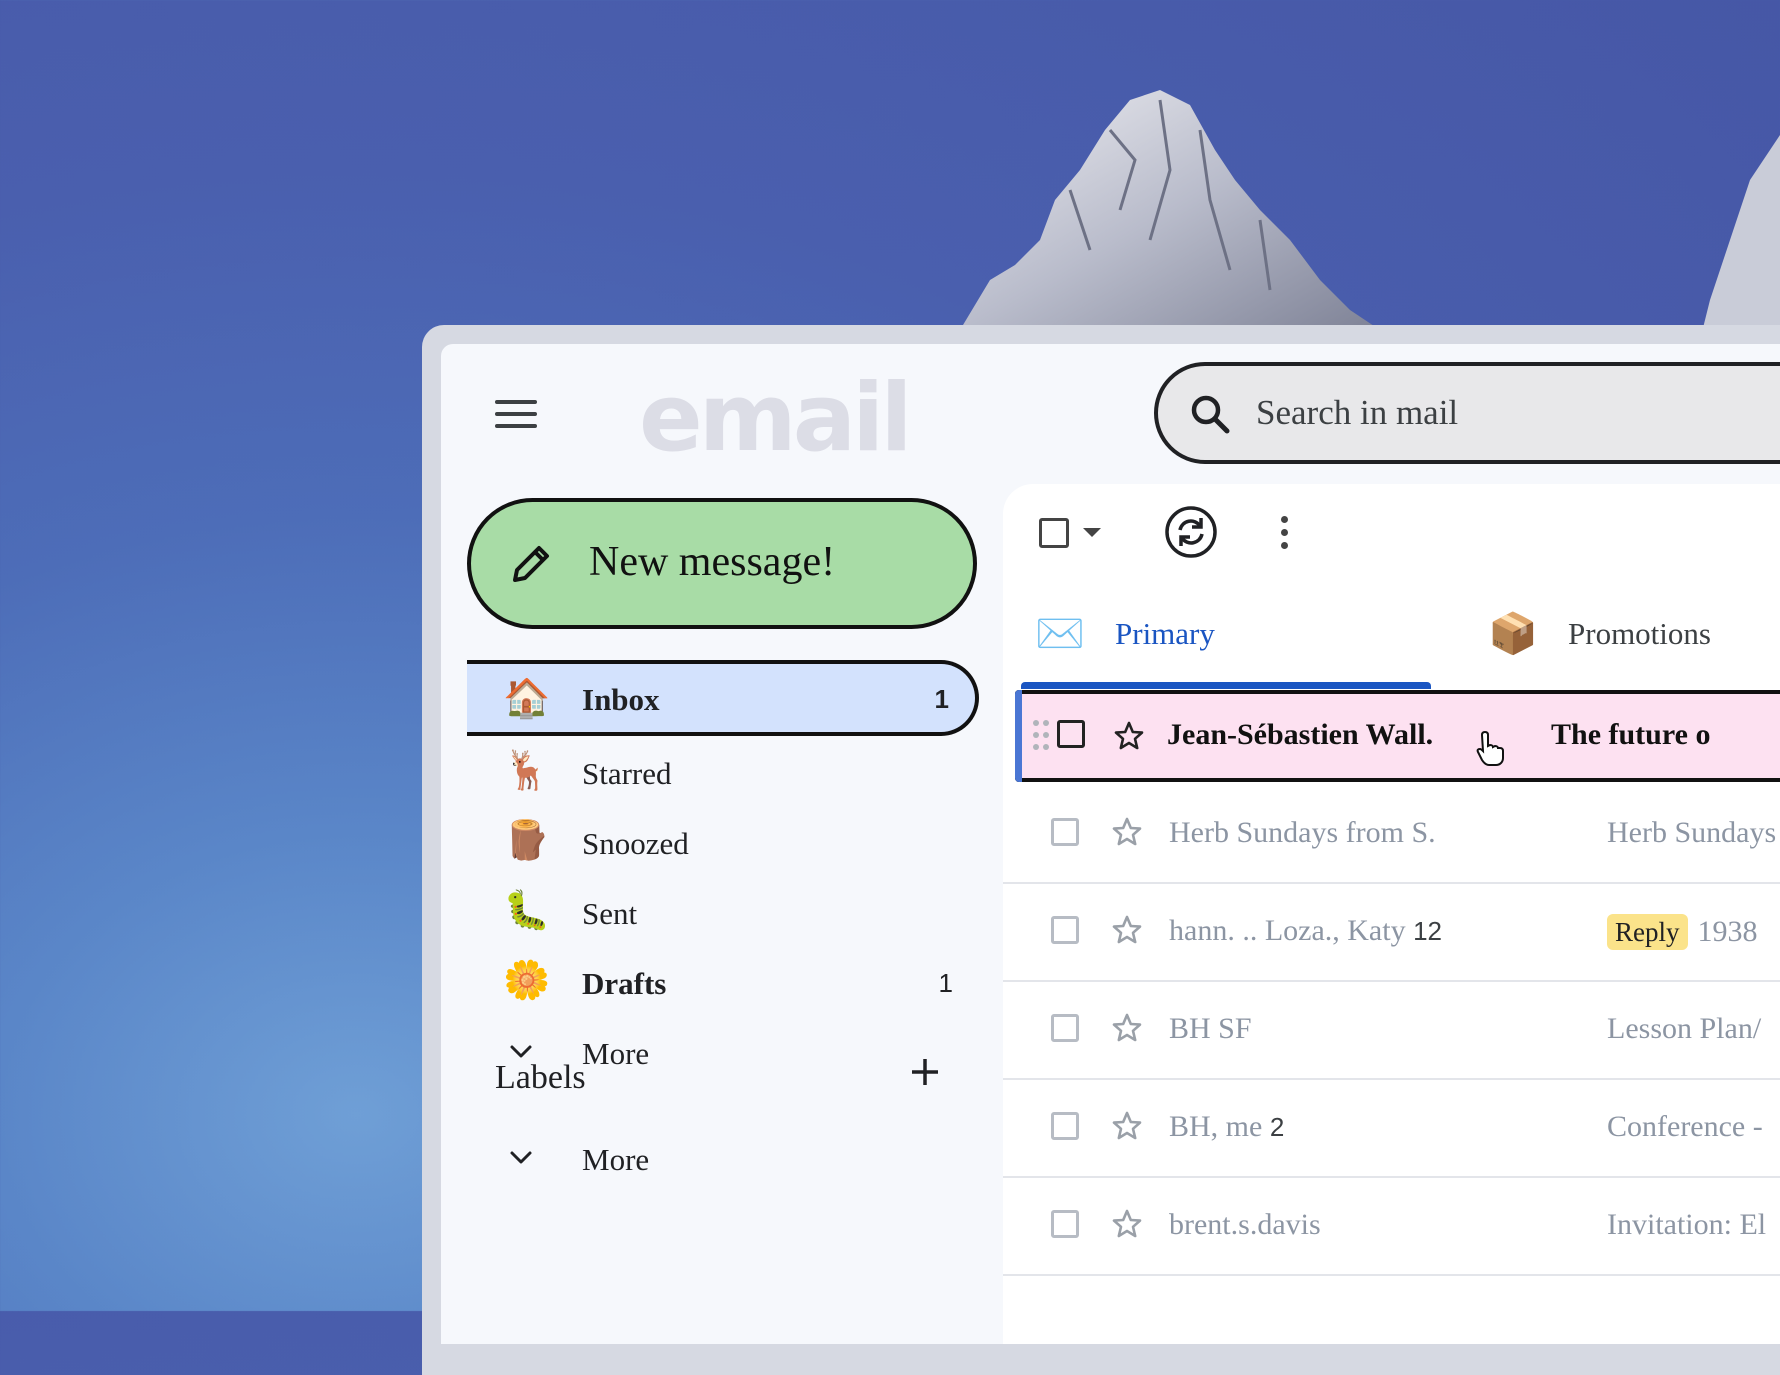  Describe the element at coordinates (723, 773) in the screenshot. I see `sidebar-item-starred: 🦌 Starred` at that location.